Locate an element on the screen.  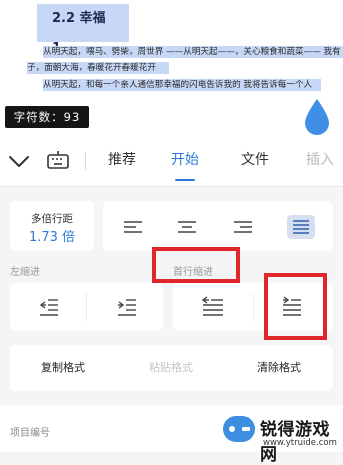
active-tab-indicator is located at coordinates (185, 180).